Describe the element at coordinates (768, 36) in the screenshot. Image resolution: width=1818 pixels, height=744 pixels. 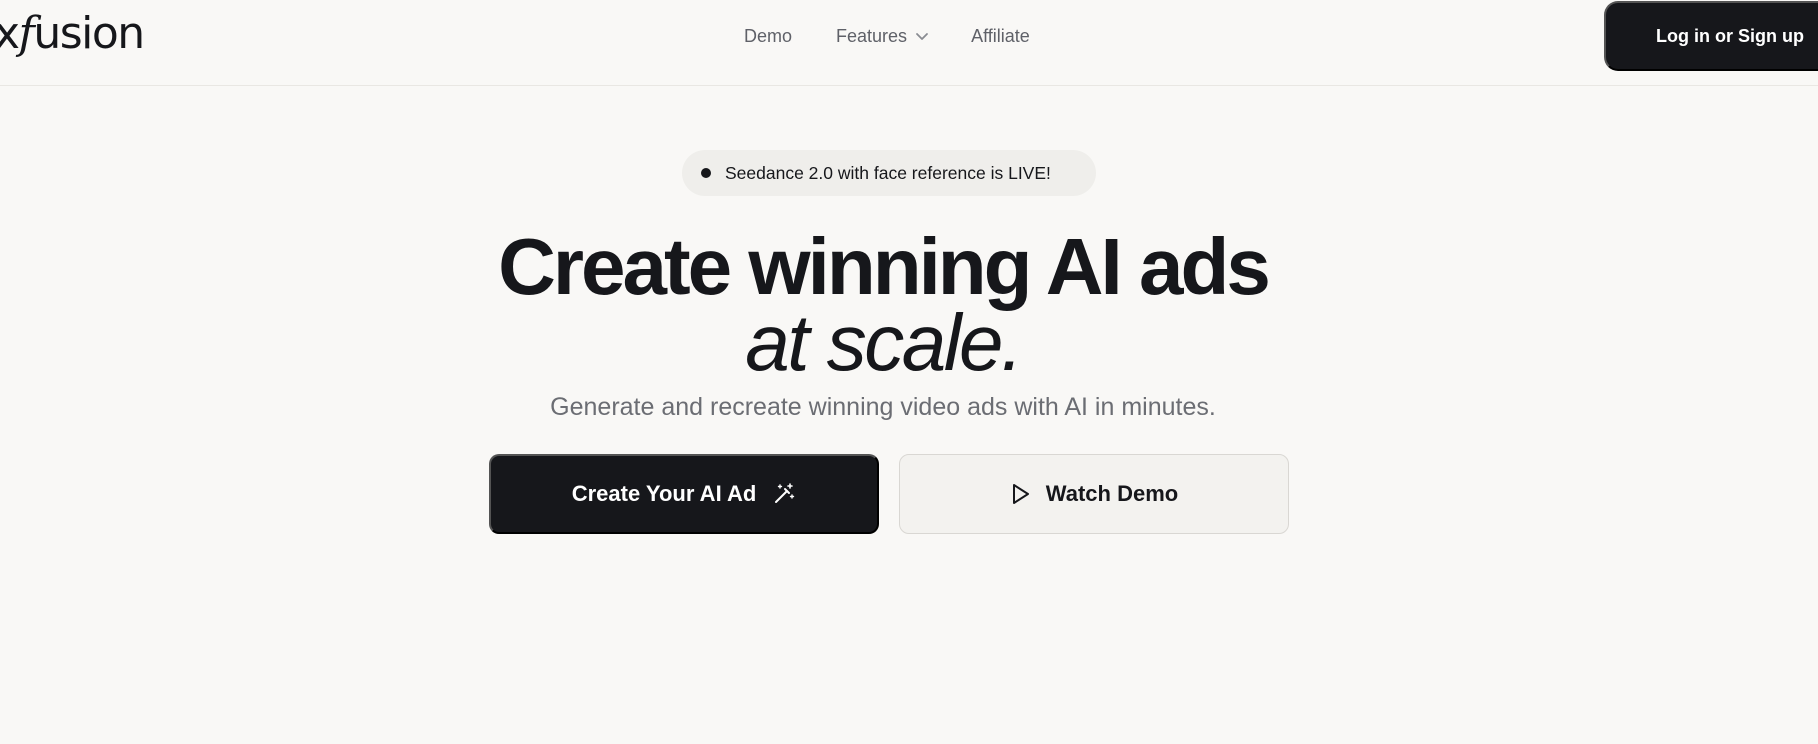
I see `nav-demo-link: Demo` at that location.